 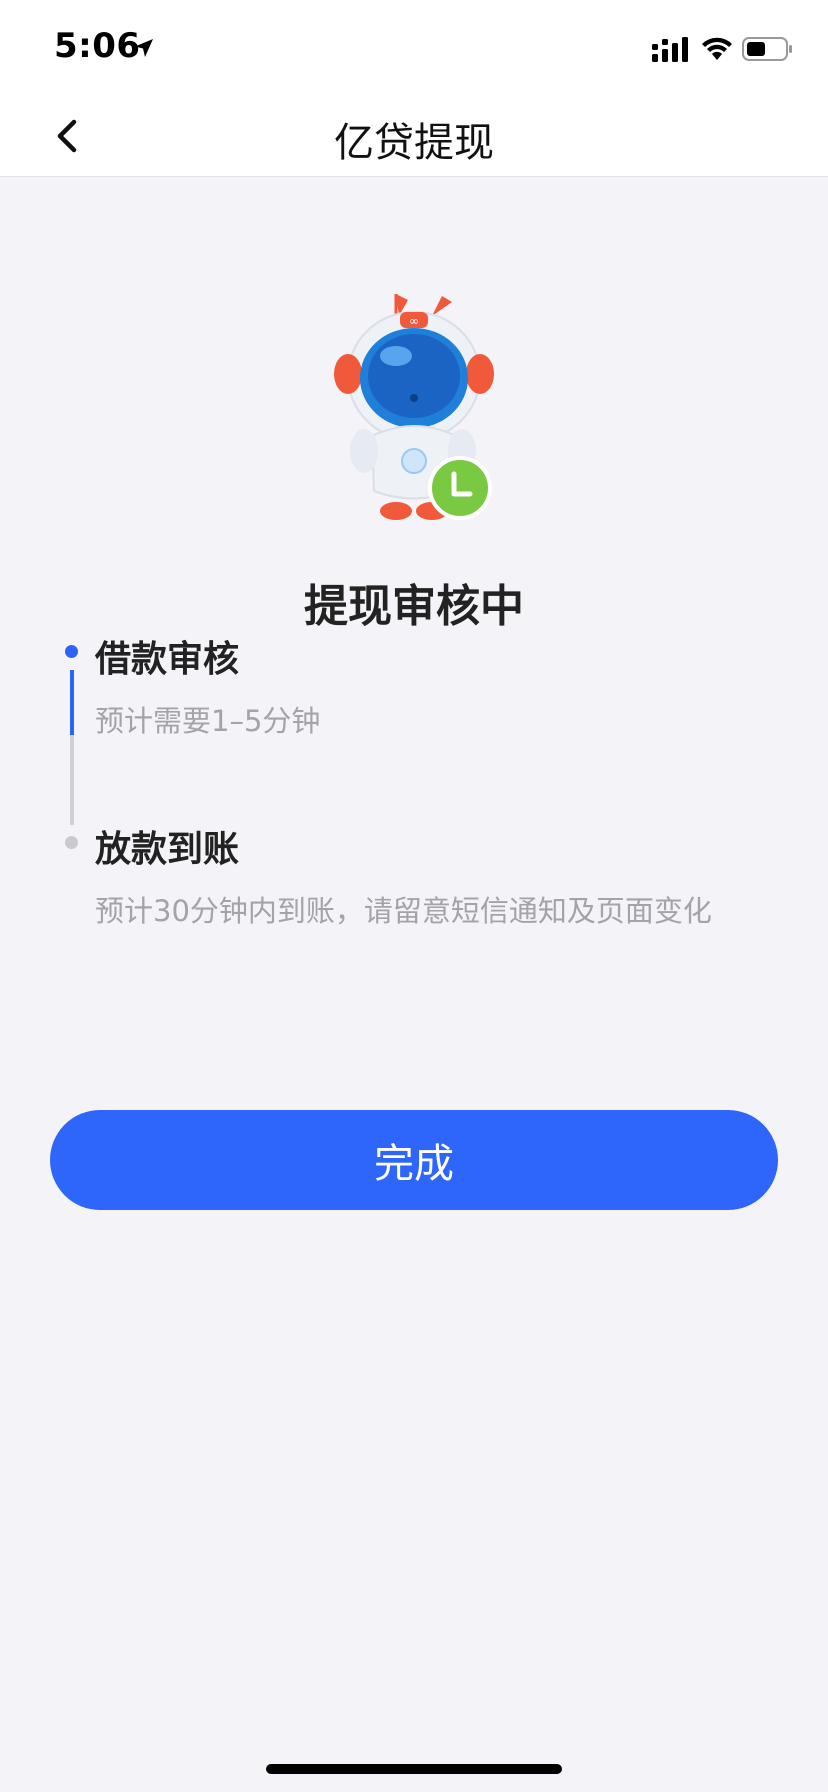 I want to click on home-indicator, so click(x=414, y=1769).